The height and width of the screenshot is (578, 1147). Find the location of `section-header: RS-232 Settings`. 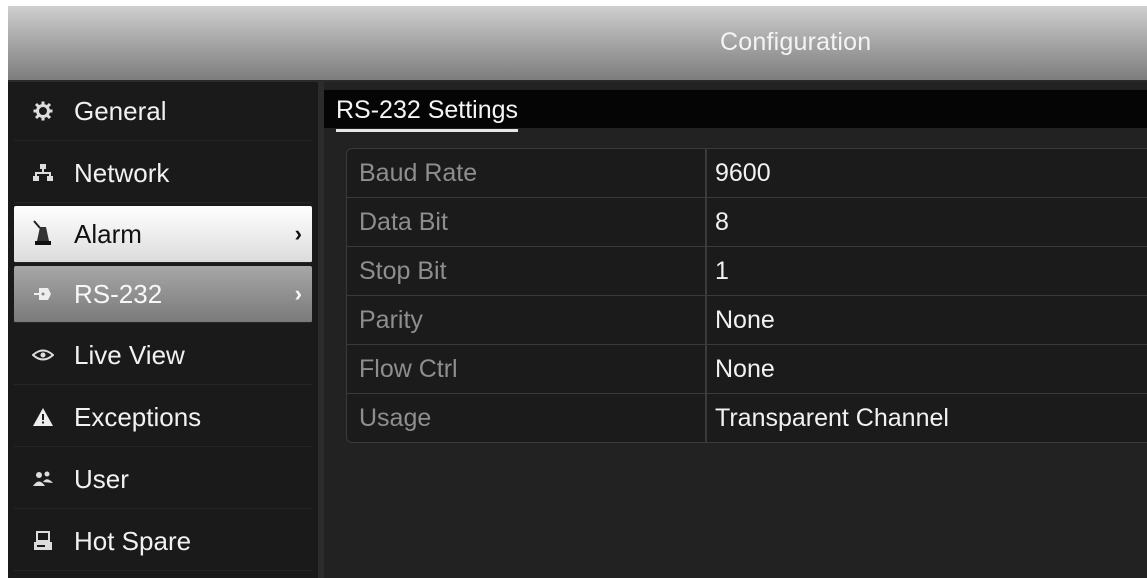

section-header: RS-232 Settings is located at coordinates (735, 111).